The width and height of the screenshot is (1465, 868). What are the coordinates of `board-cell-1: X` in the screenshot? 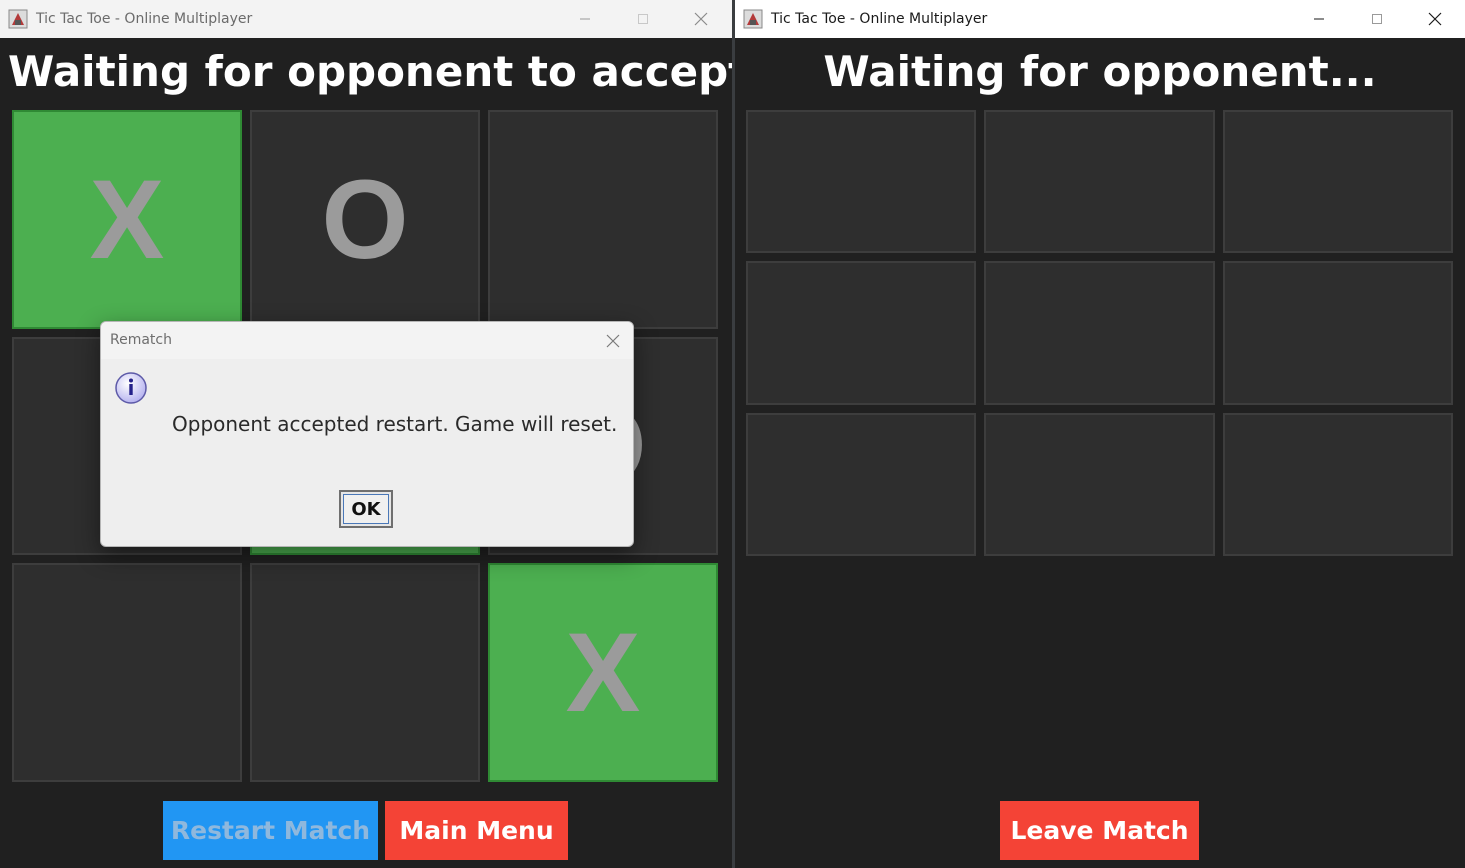 It's located at (127, 219).